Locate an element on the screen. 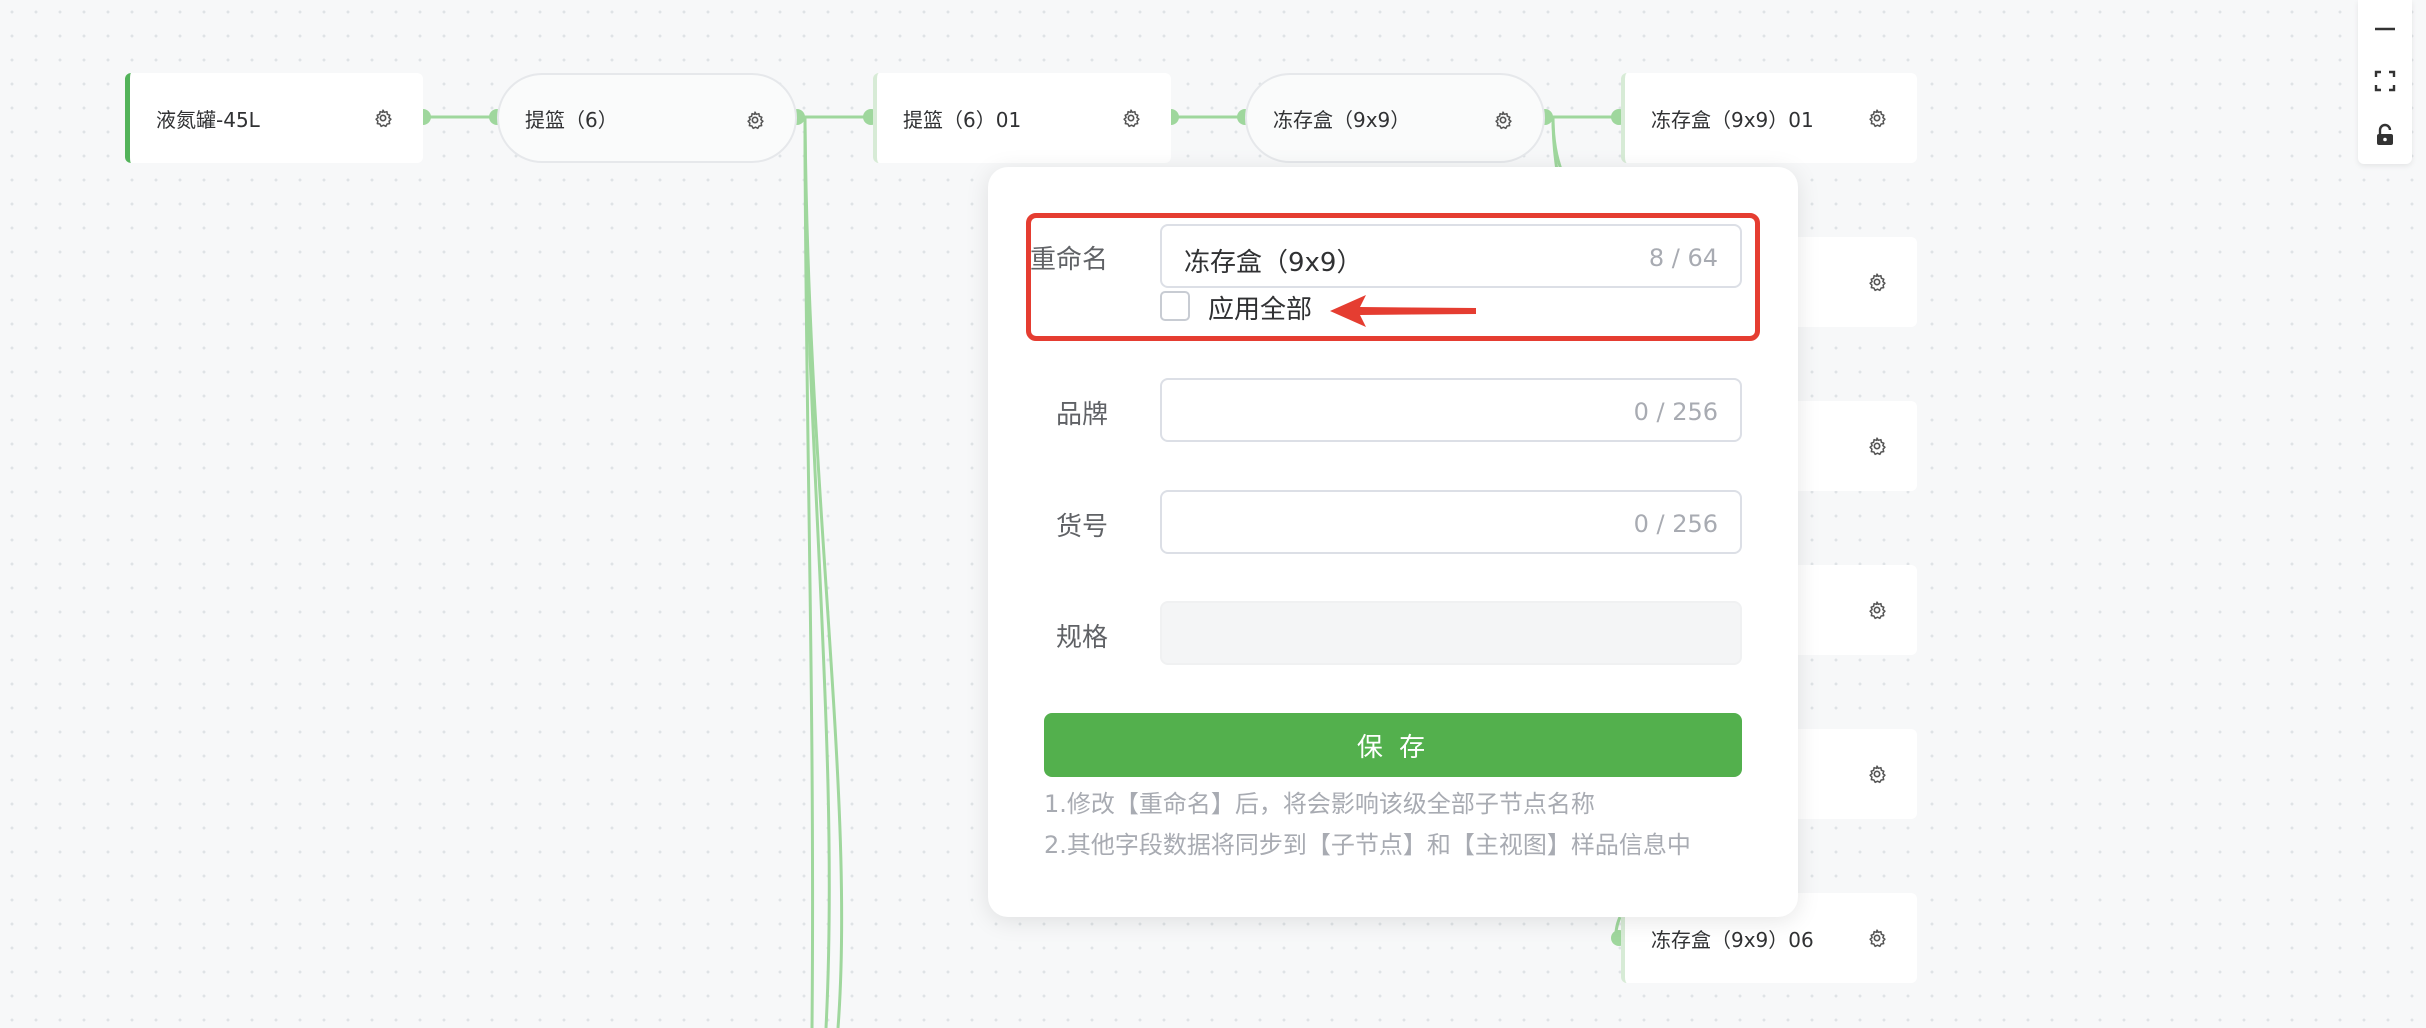  unlock-icon is located at coordinates (2385, 134).